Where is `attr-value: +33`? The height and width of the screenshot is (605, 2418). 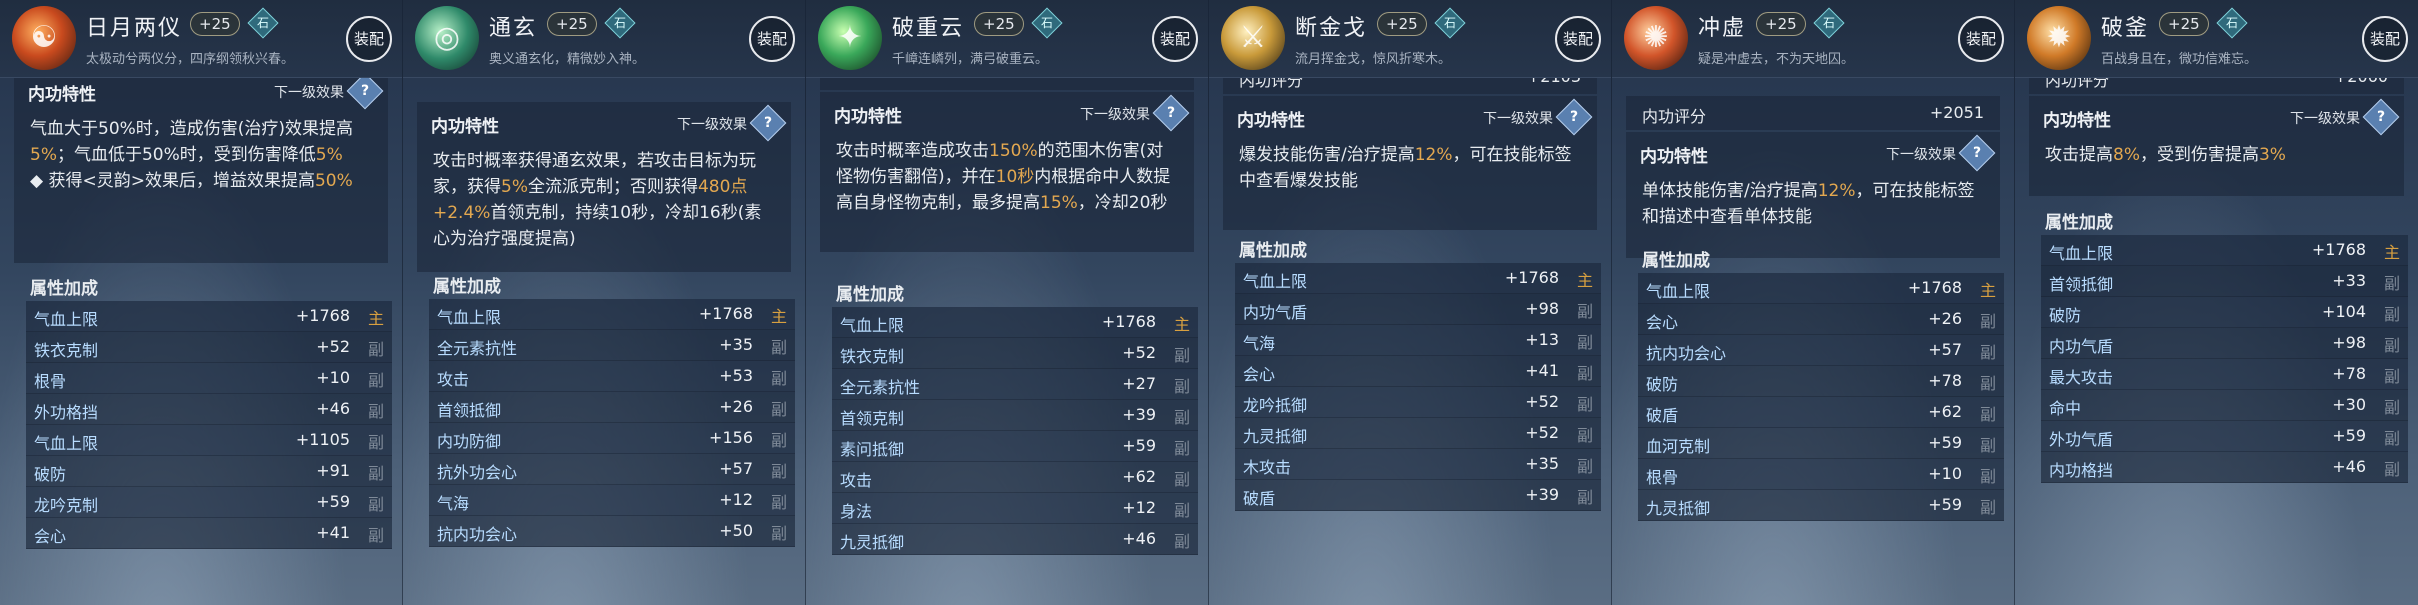 attr-value: +33 is located at coordinates (2349, 280).